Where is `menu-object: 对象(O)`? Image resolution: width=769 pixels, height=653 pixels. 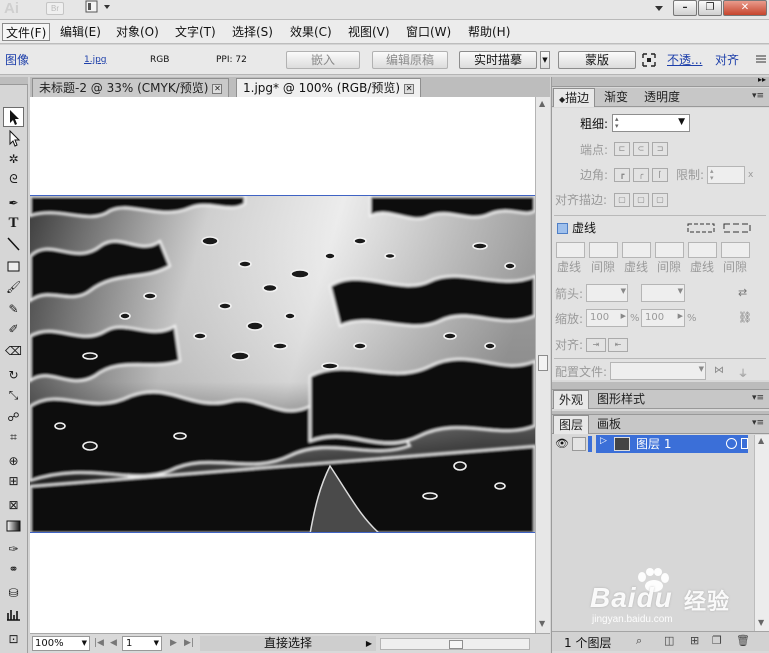 menu-object: 对象(O) is located at coordinates (137, 32).